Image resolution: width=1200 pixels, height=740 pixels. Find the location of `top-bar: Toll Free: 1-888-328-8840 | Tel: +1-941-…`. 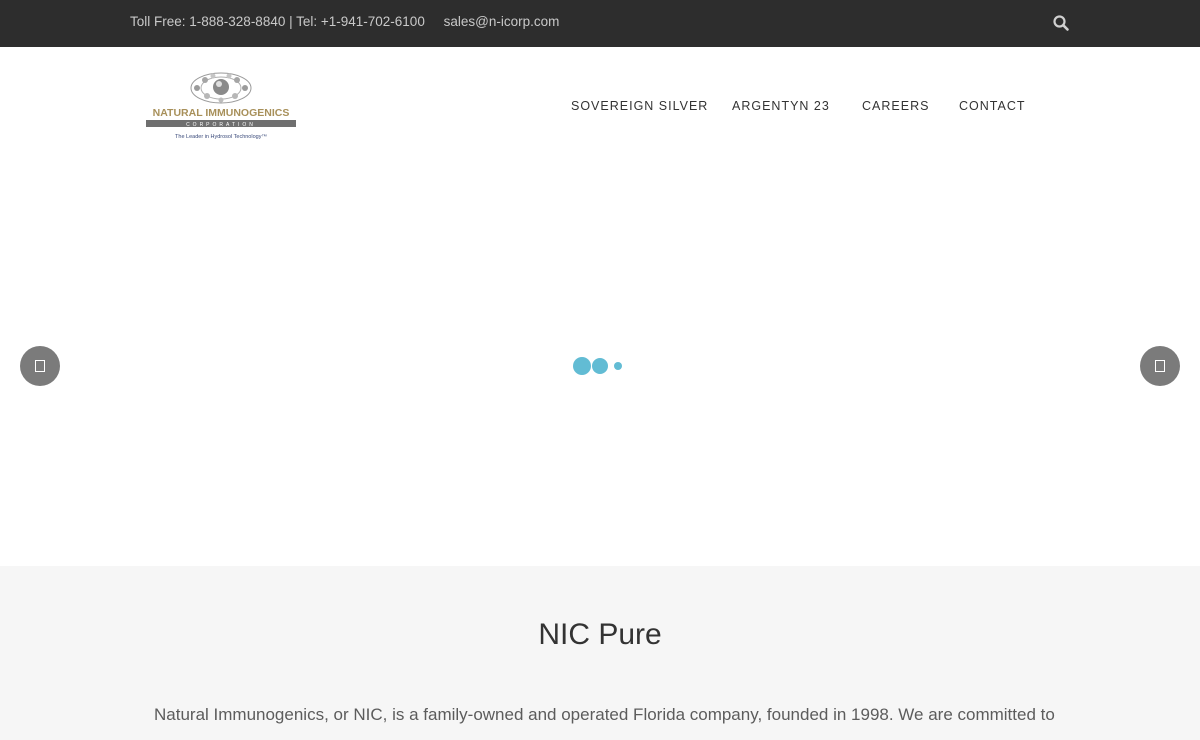

top-bar: Toll Free: 1-888-328-8840 | Tel: +1-941-… is located at coordinates (600, 23).